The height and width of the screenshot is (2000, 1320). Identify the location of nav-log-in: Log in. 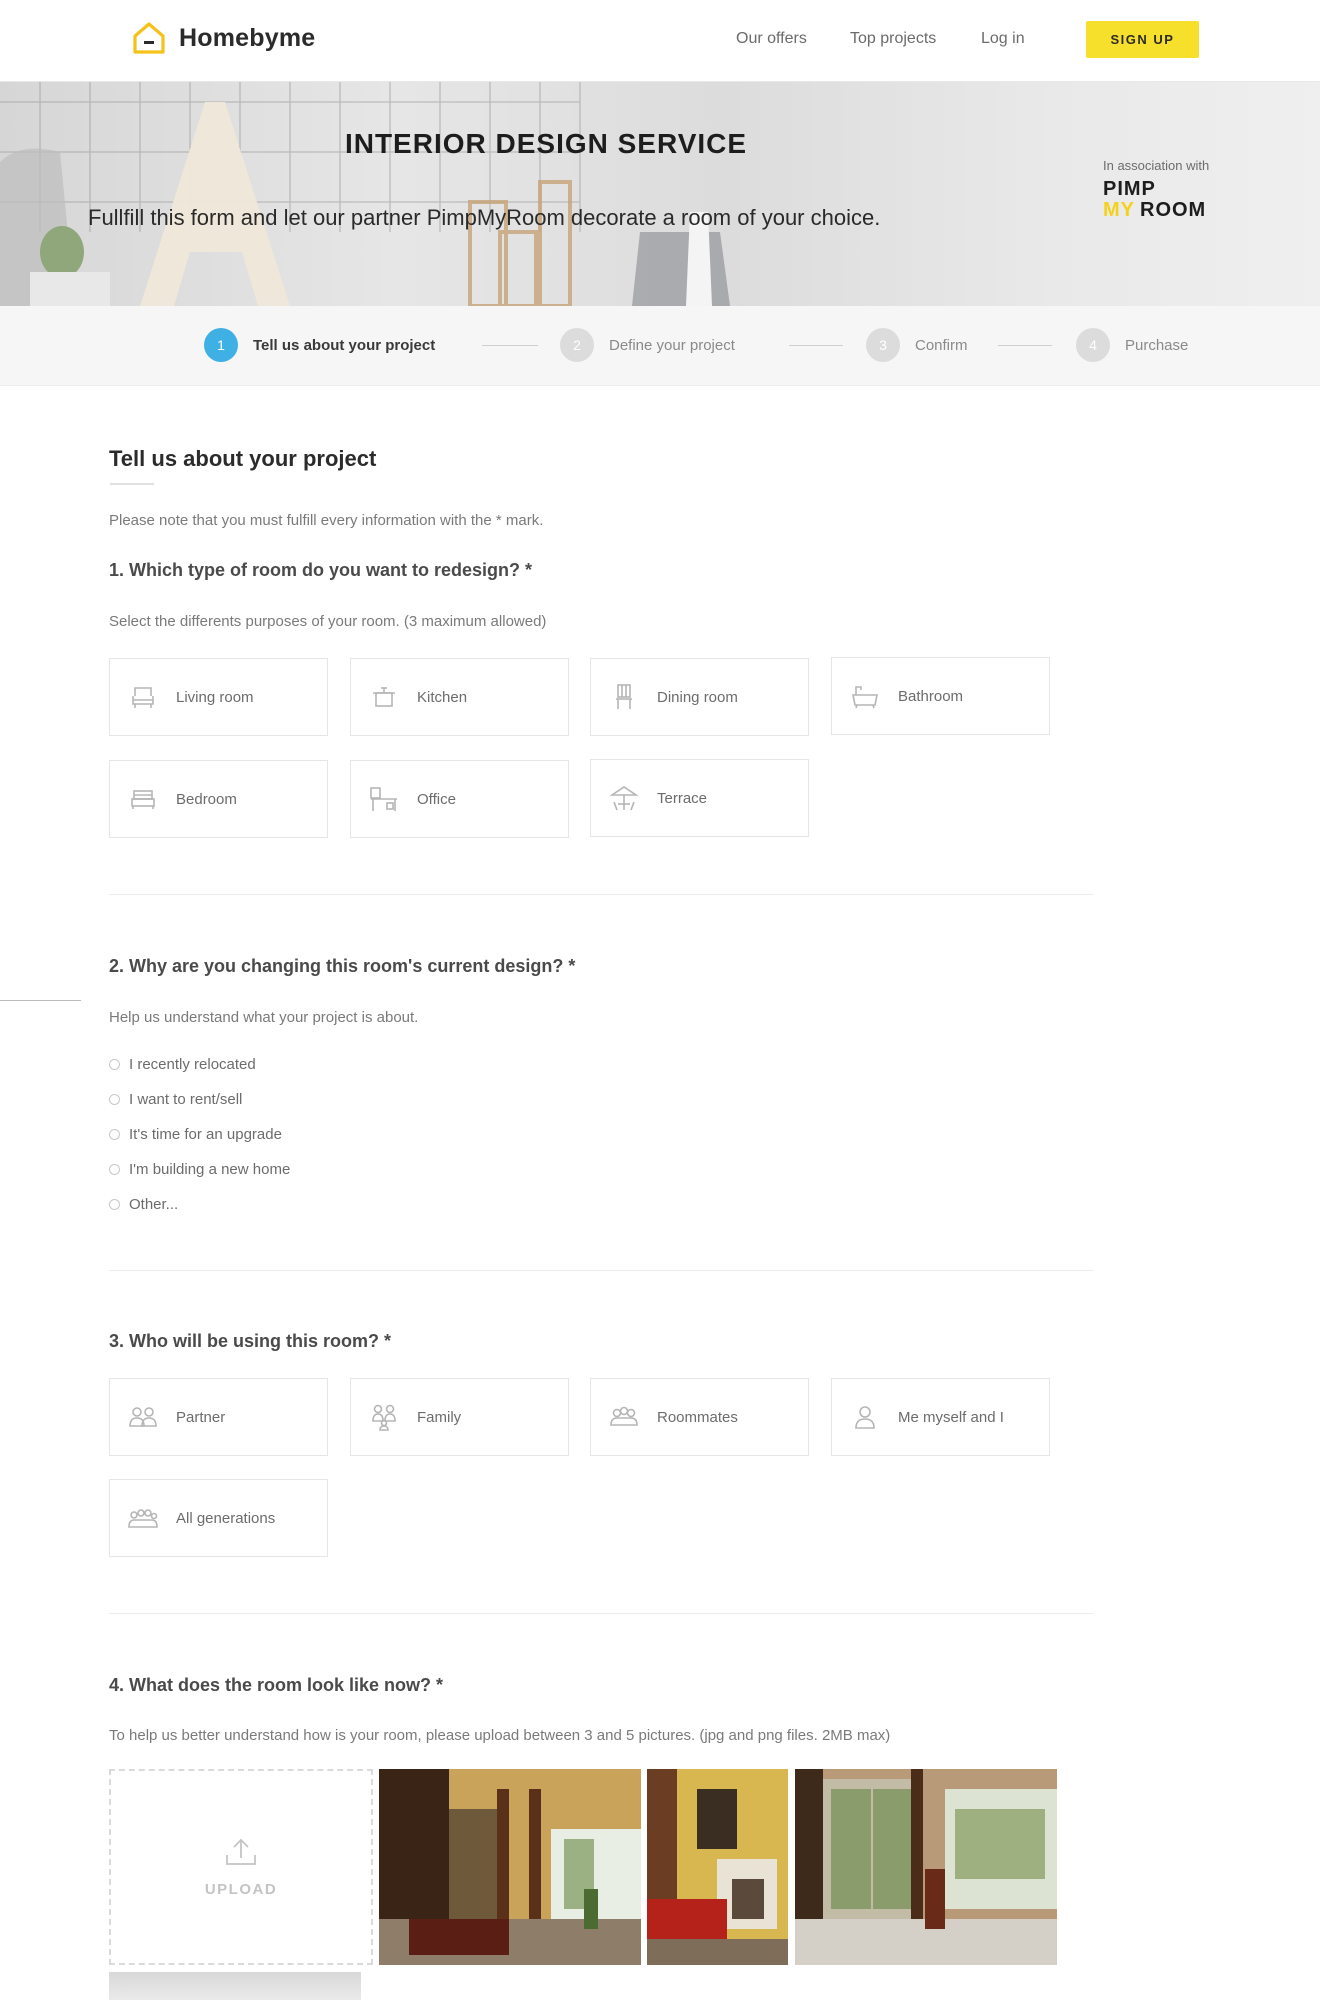
(1003, 39).